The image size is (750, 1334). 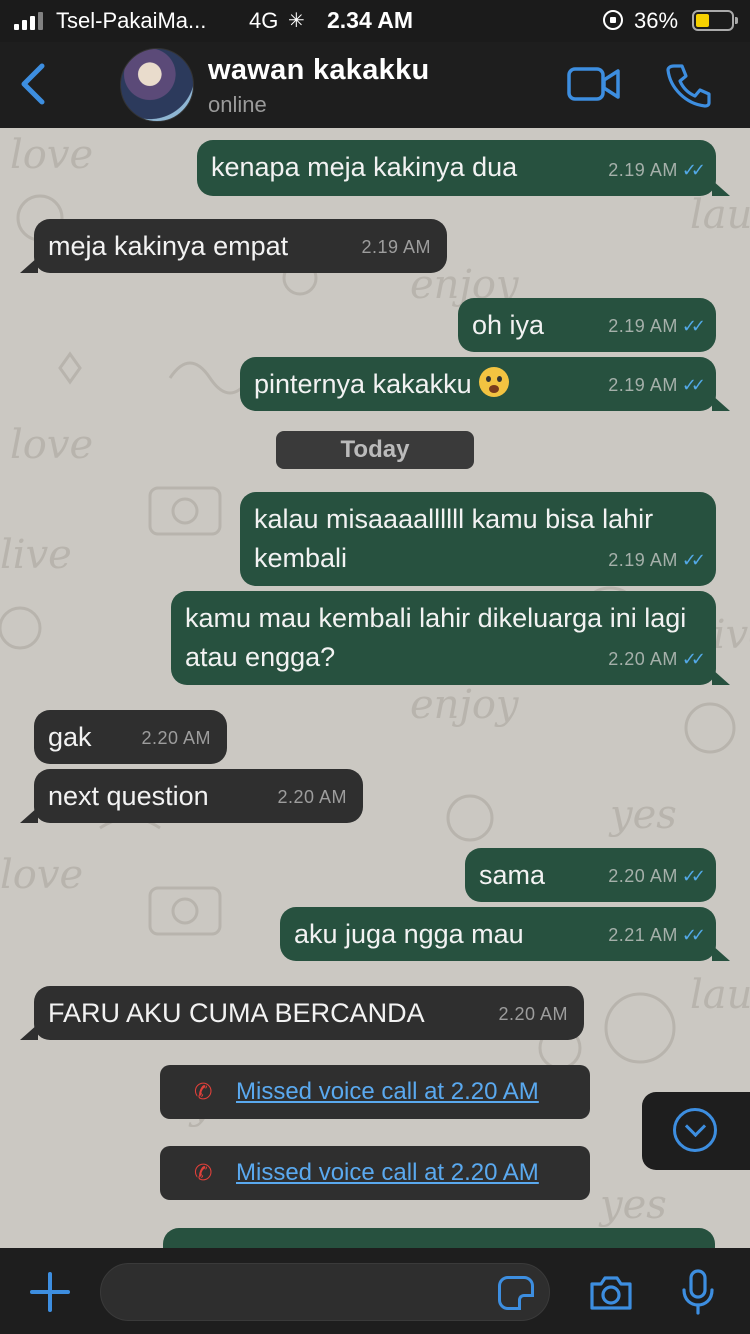 I want to click on battery-icon, so click(x=715, y=20).